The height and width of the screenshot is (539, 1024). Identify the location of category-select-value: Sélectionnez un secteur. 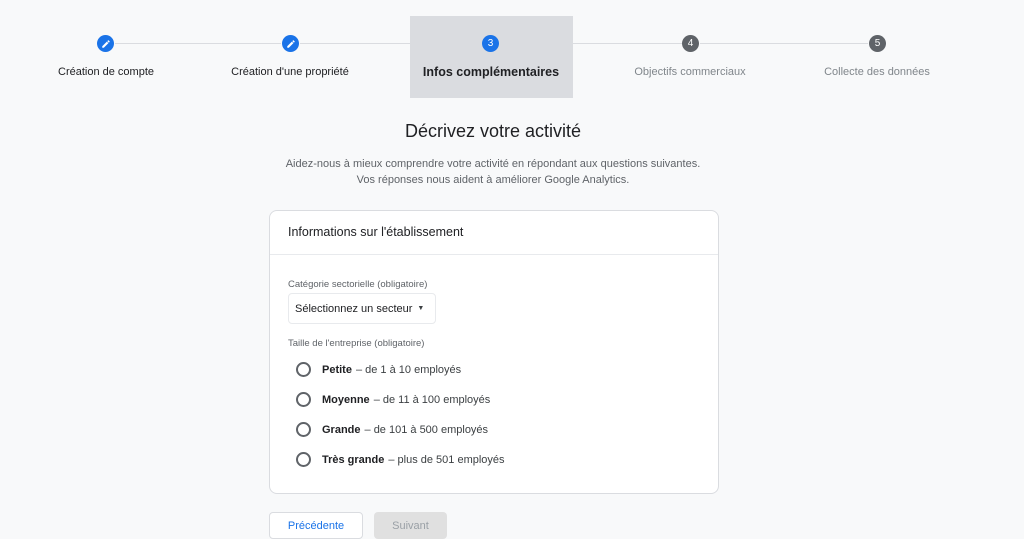
(354, 308).